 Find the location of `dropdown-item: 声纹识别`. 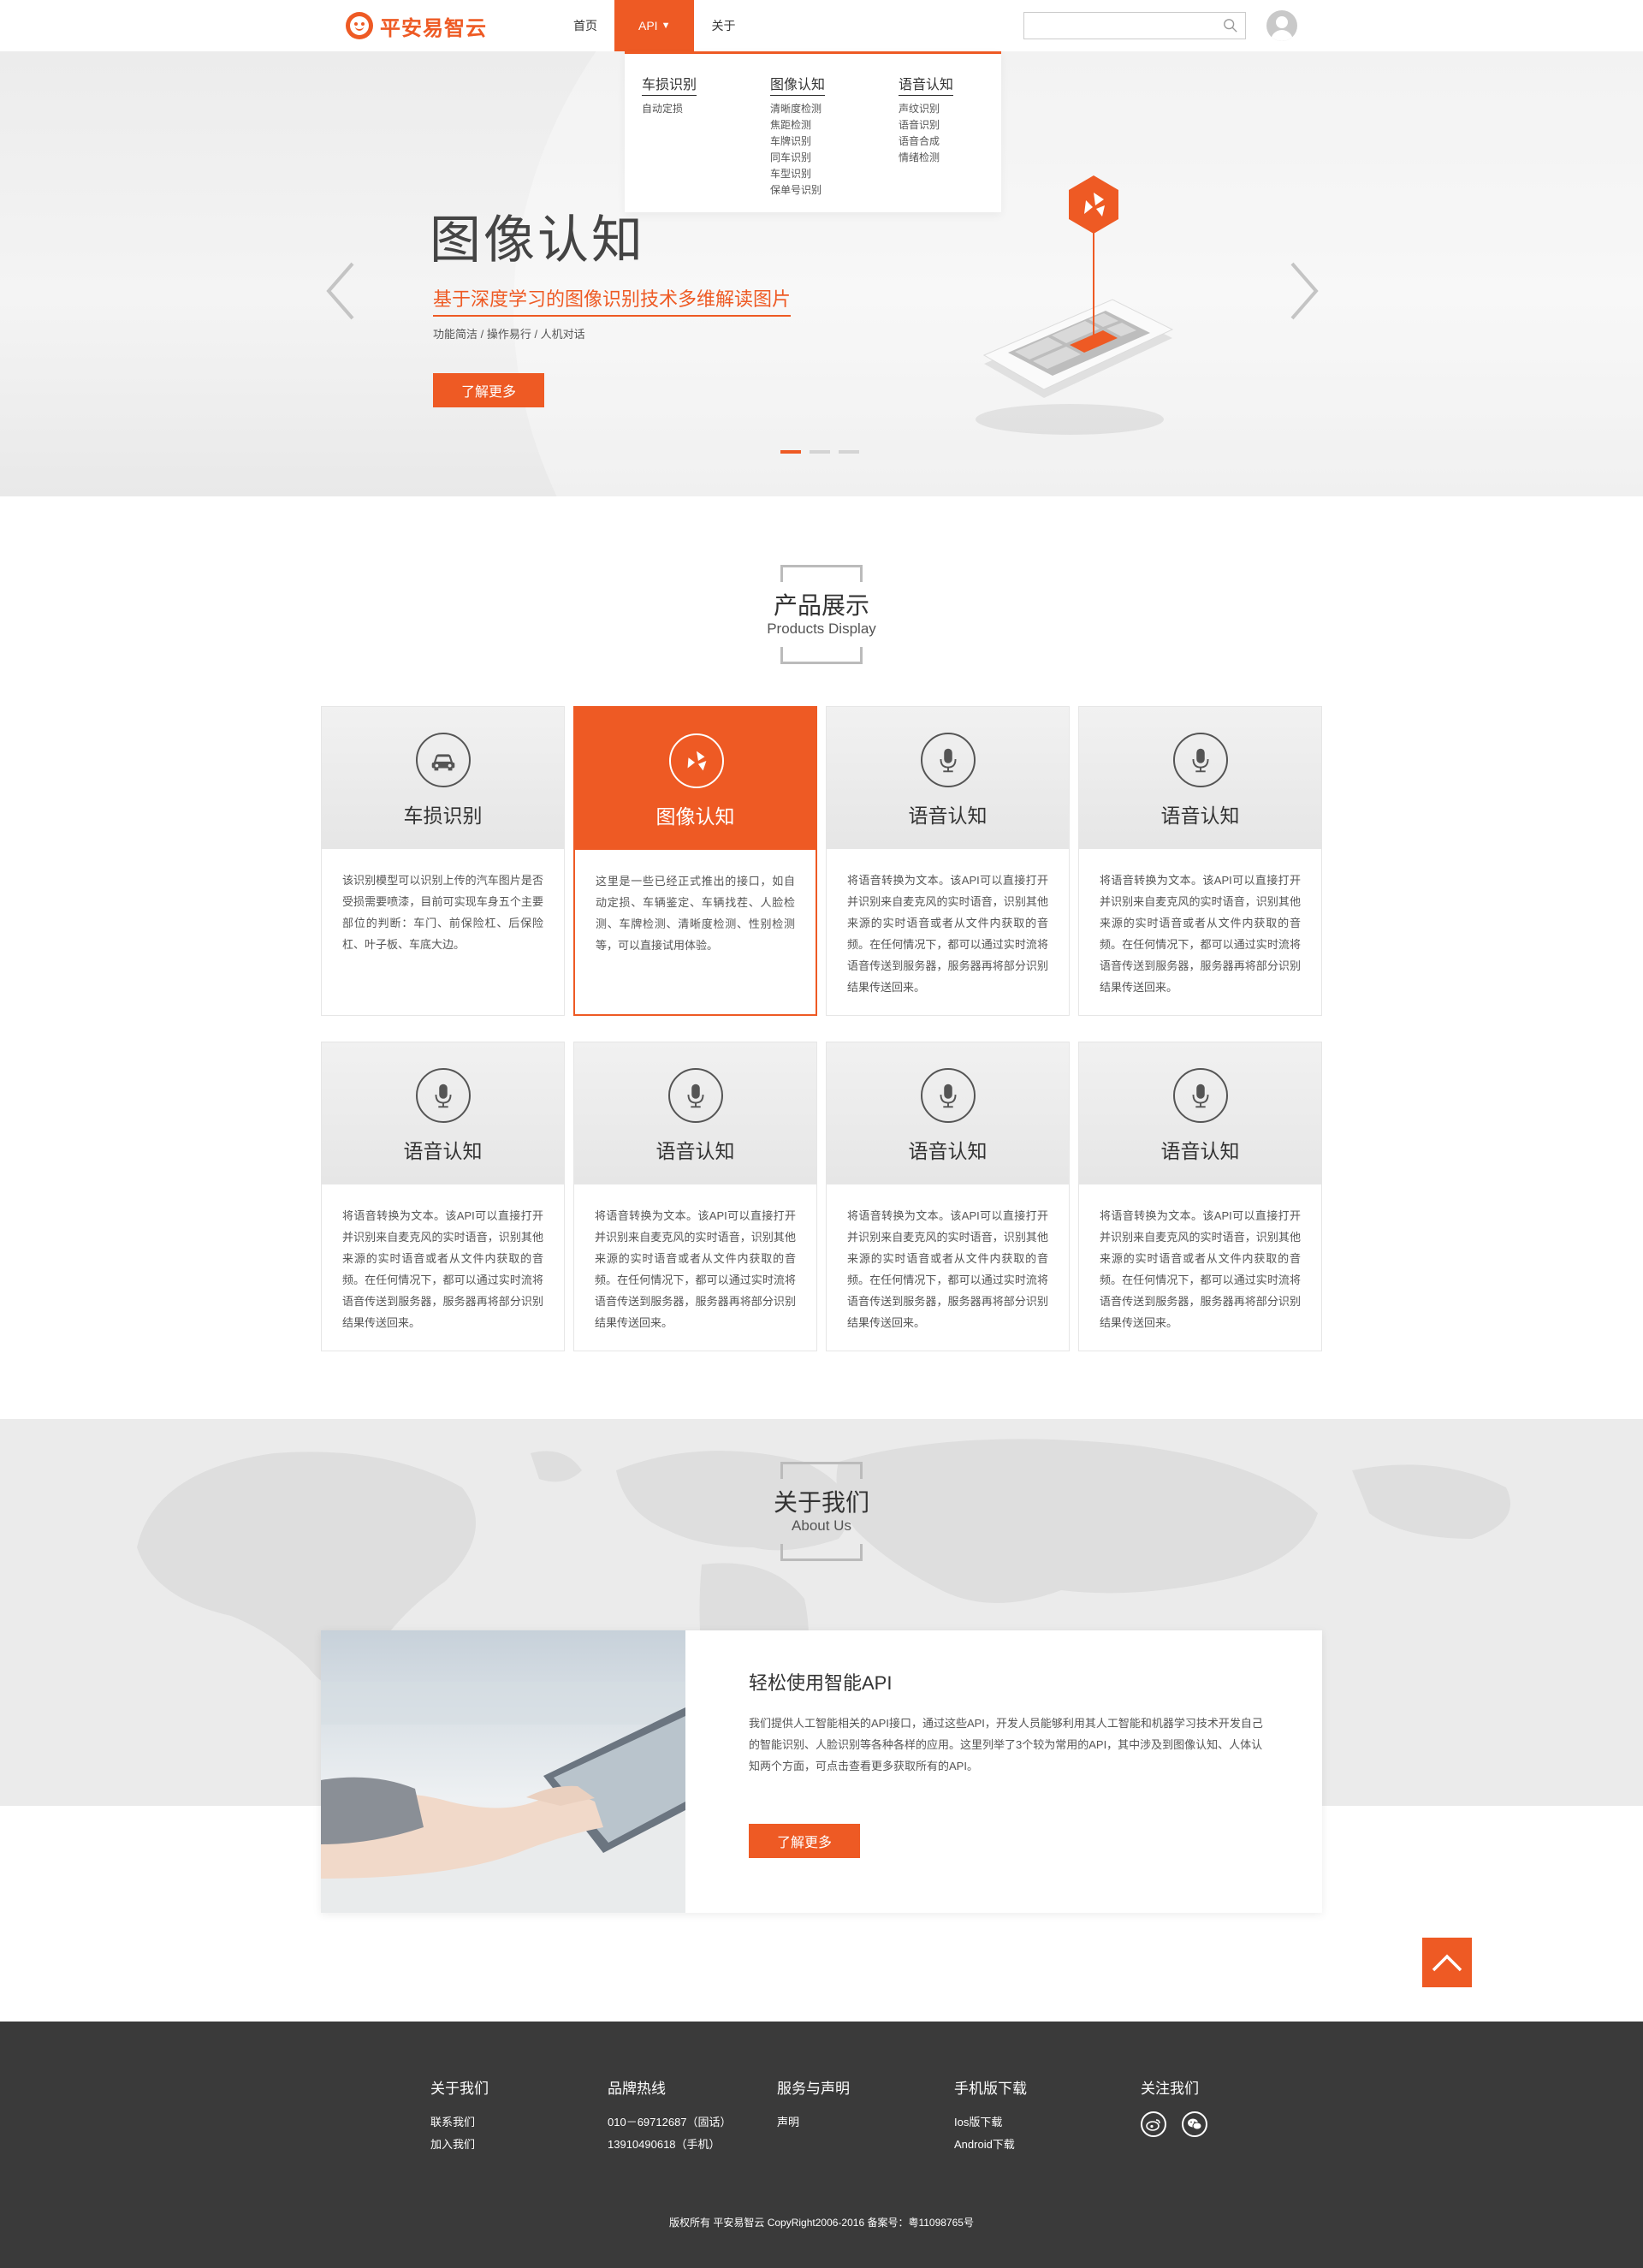

dropdown-item: 声纹识别 is located at coordinates (926, 109).